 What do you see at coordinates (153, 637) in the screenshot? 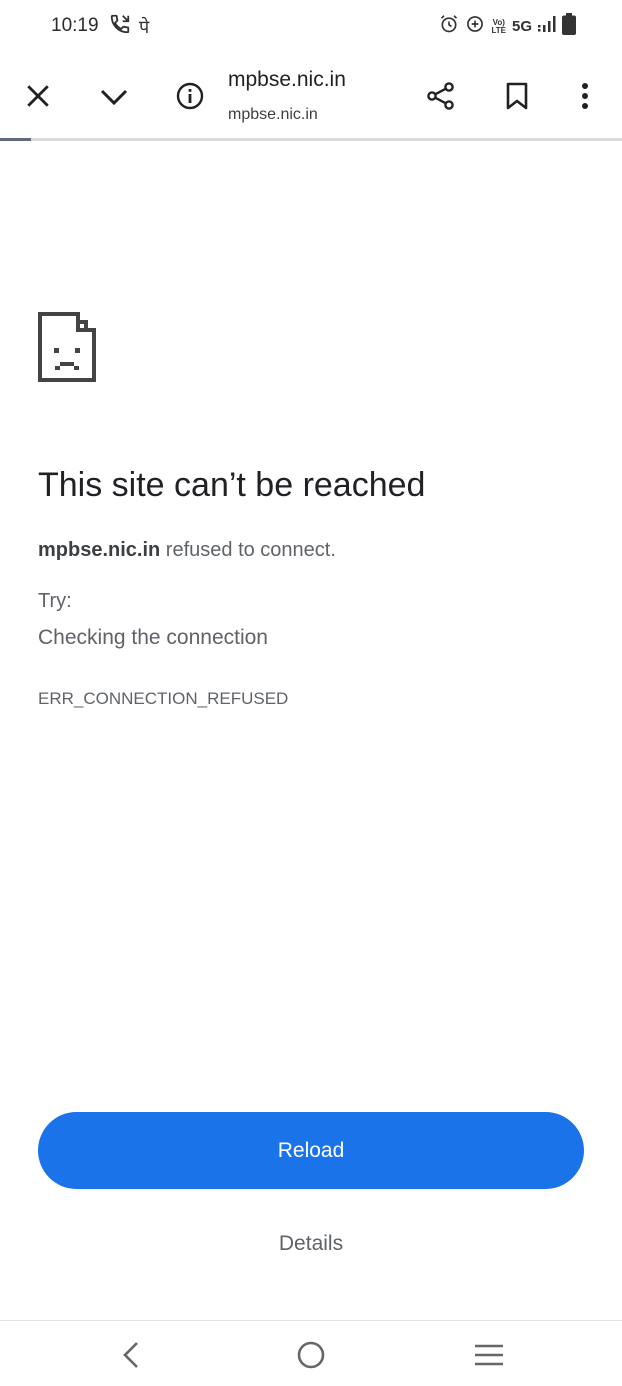
I see `suggestion-item: Checking the connection` at bounding box center [153, 637].